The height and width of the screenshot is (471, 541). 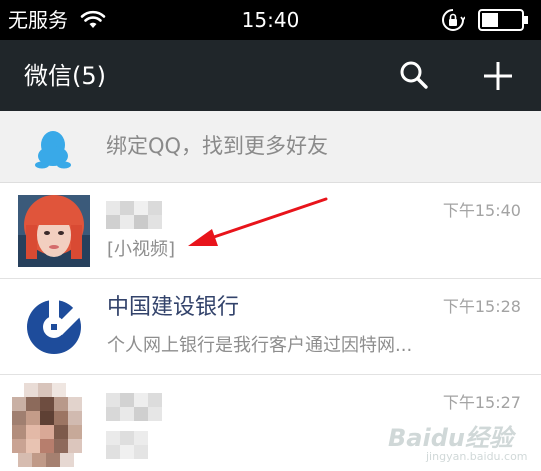 What do you see at coordinates (53, 150) in the screenshot?
I see `qq-penguin-icon` at bounding box center [53, 150].